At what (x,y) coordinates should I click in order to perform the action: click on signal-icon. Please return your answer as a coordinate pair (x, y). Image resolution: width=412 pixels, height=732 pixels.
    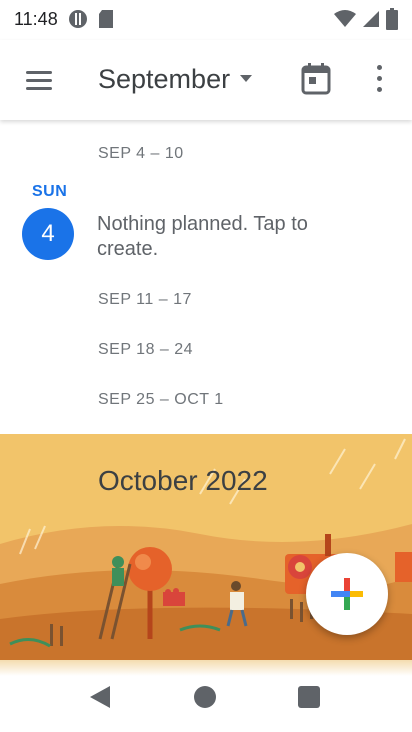
    Looking at the image, I should click on (371, 19).